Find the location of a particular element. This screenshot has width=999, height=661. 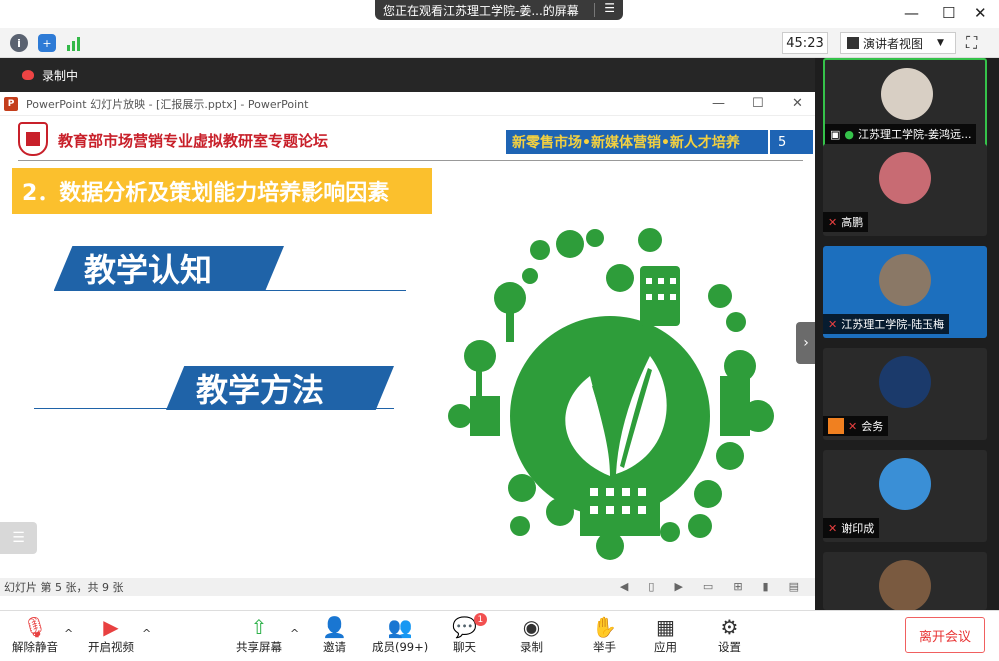

unmute-button: 🎙 解除静音 is located at coordinates (35, 635).